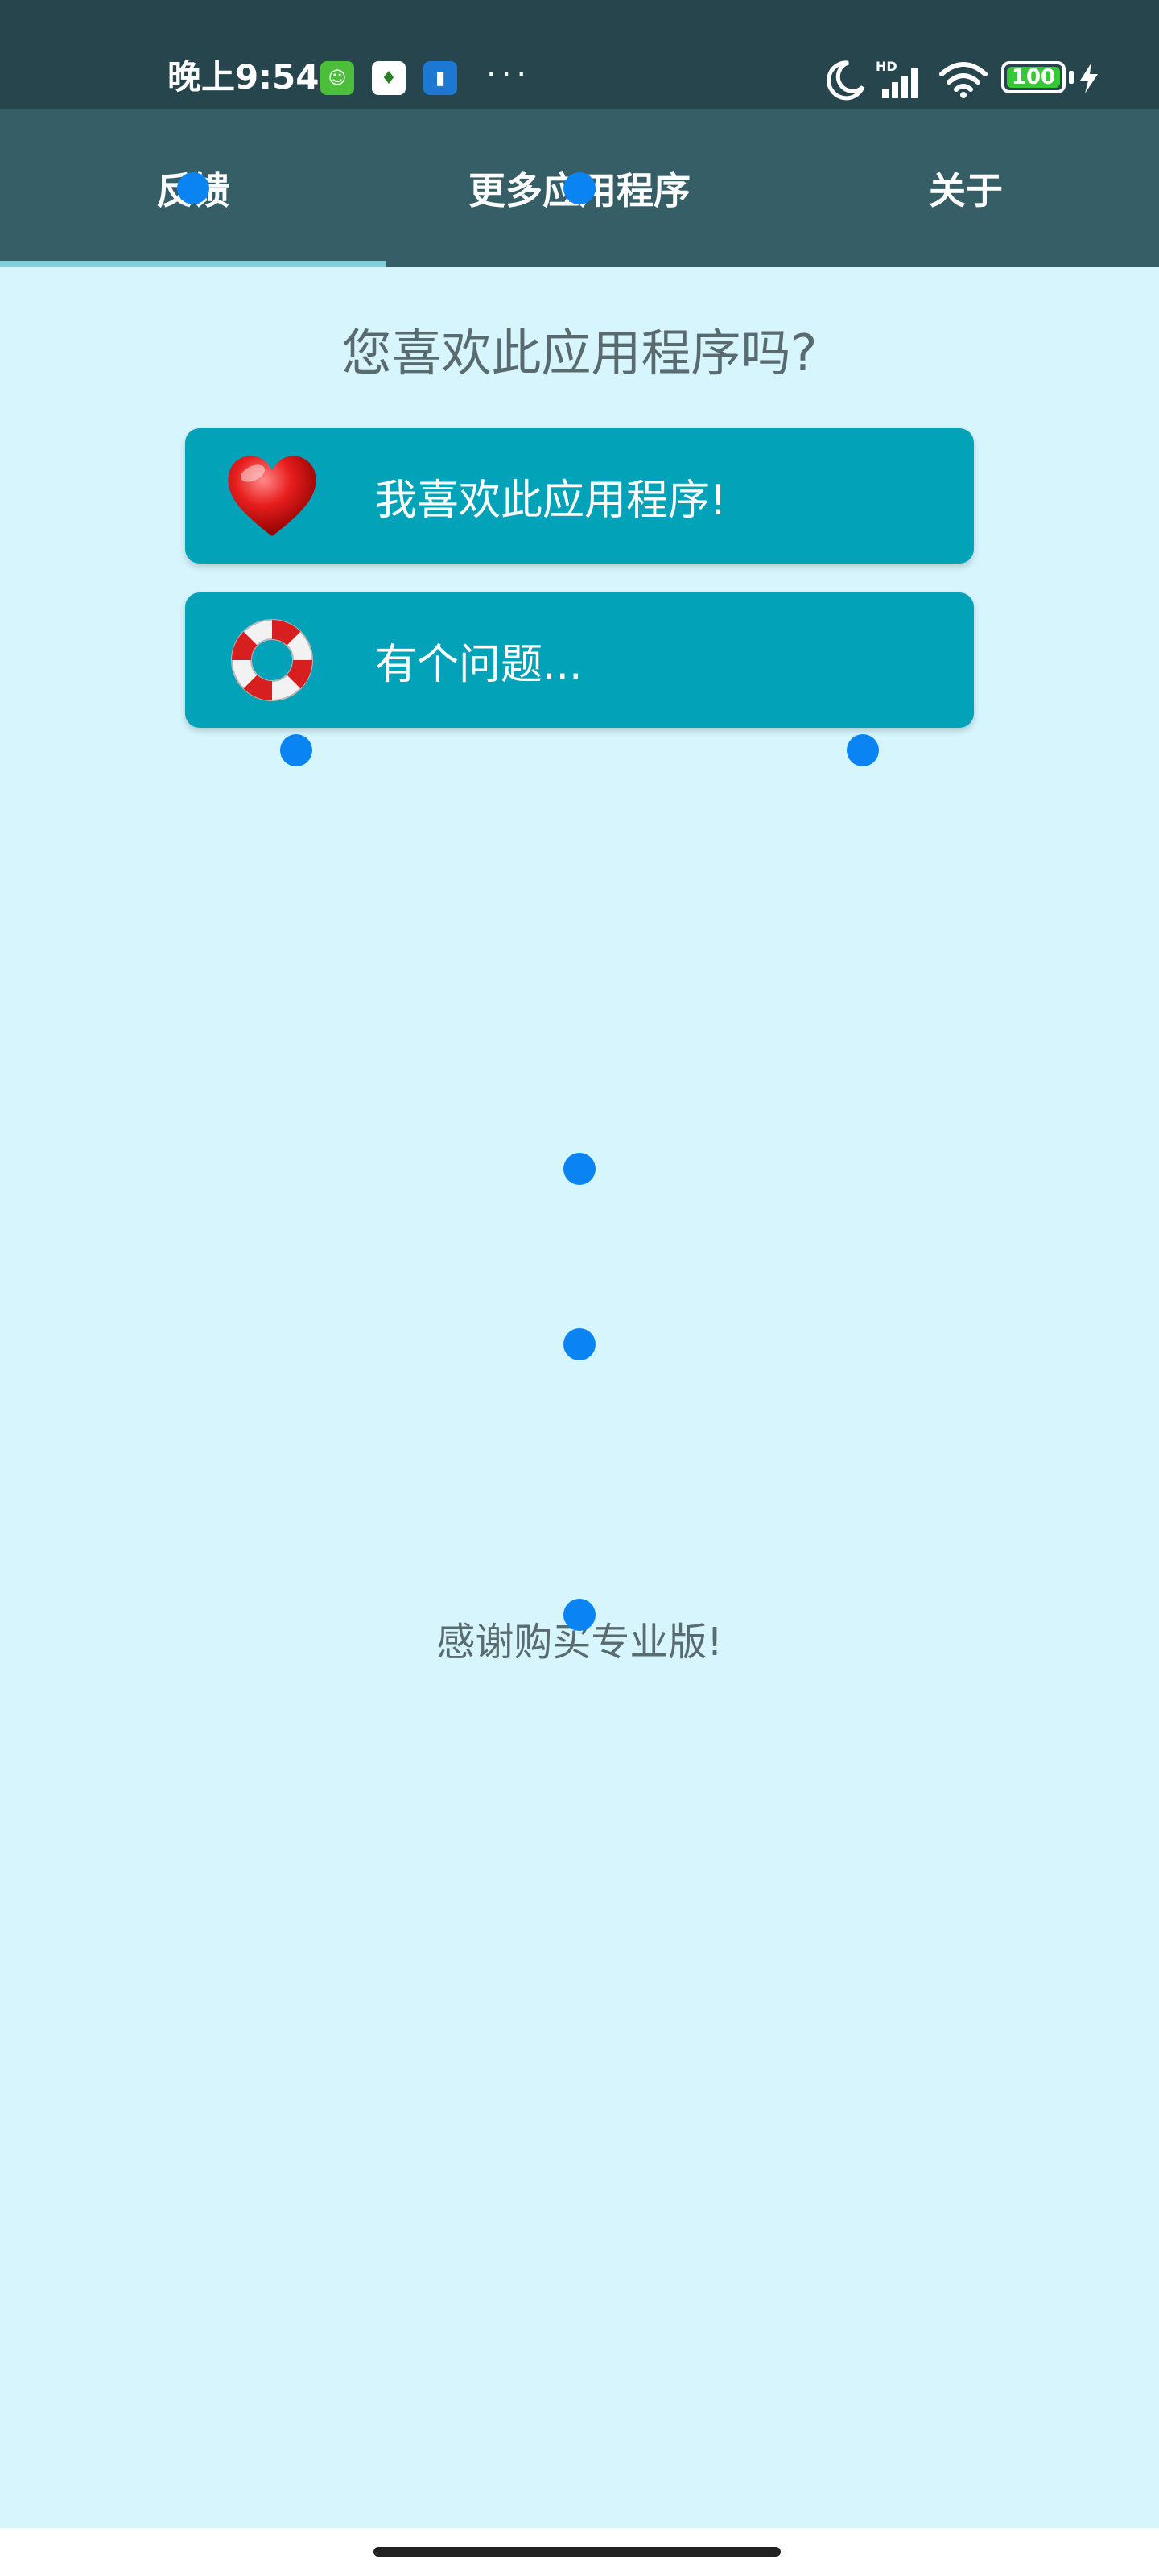  What do you see at coordinates (272, 660) in the screenshot?
I see `lifebuoy-icon` at bounding box center [272, 660].